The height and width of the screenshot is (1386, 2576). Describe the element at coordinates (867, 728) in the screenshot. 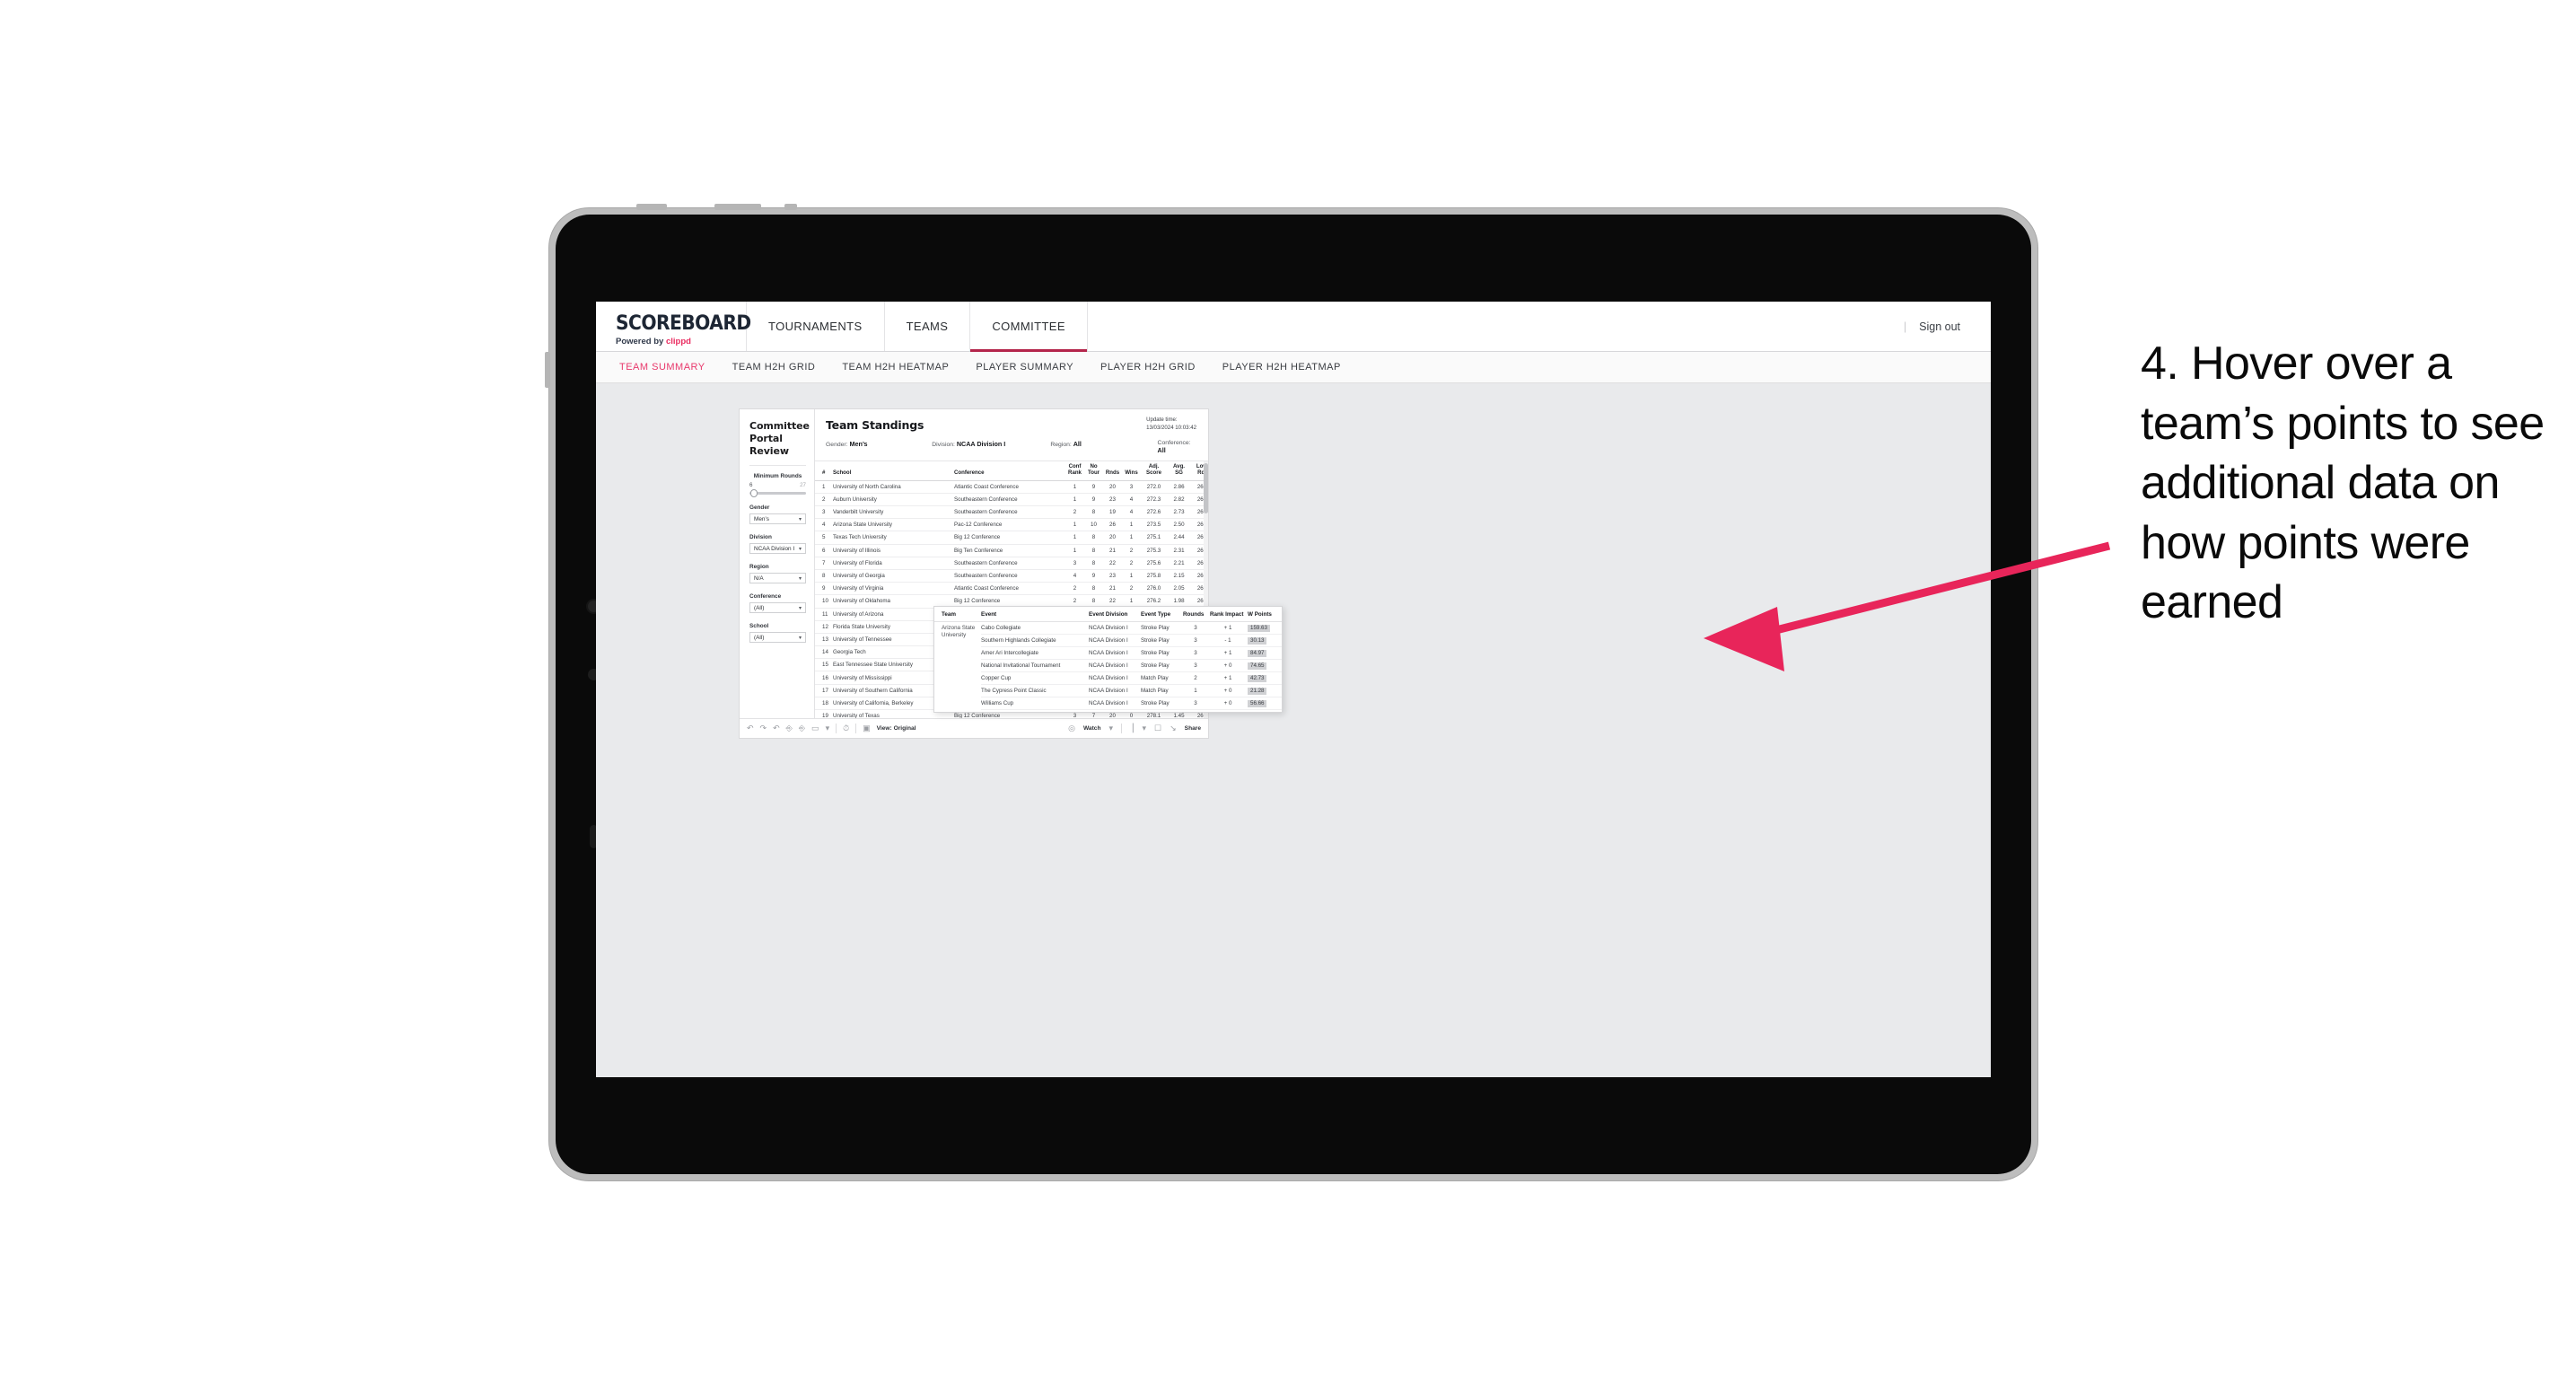

I see `view-icon: ▣` at that location.